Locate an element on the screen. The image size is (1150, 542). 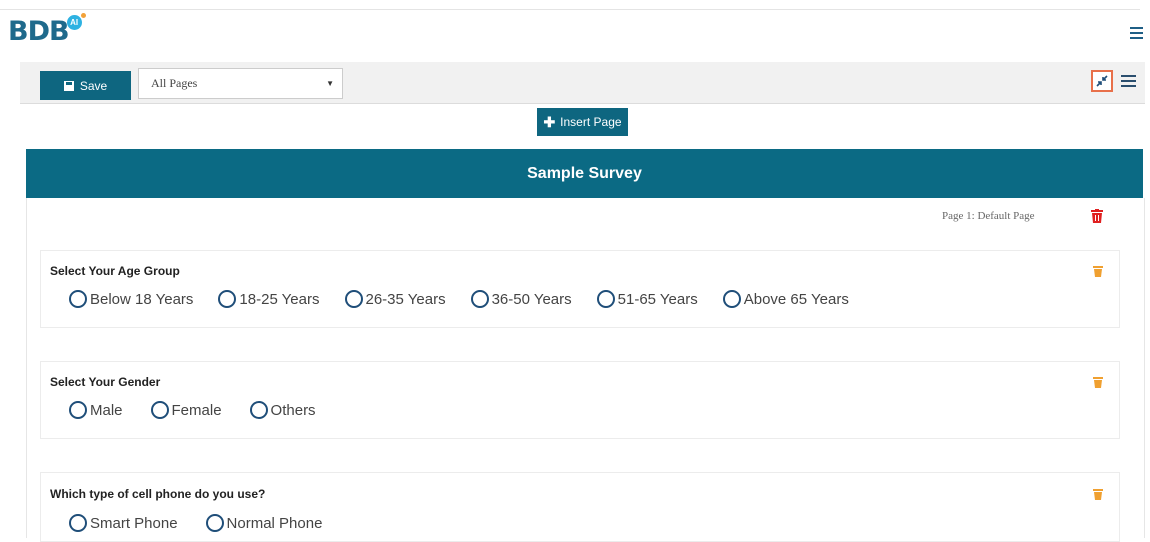
save-disk-icon is located at coordinates (68, 85).